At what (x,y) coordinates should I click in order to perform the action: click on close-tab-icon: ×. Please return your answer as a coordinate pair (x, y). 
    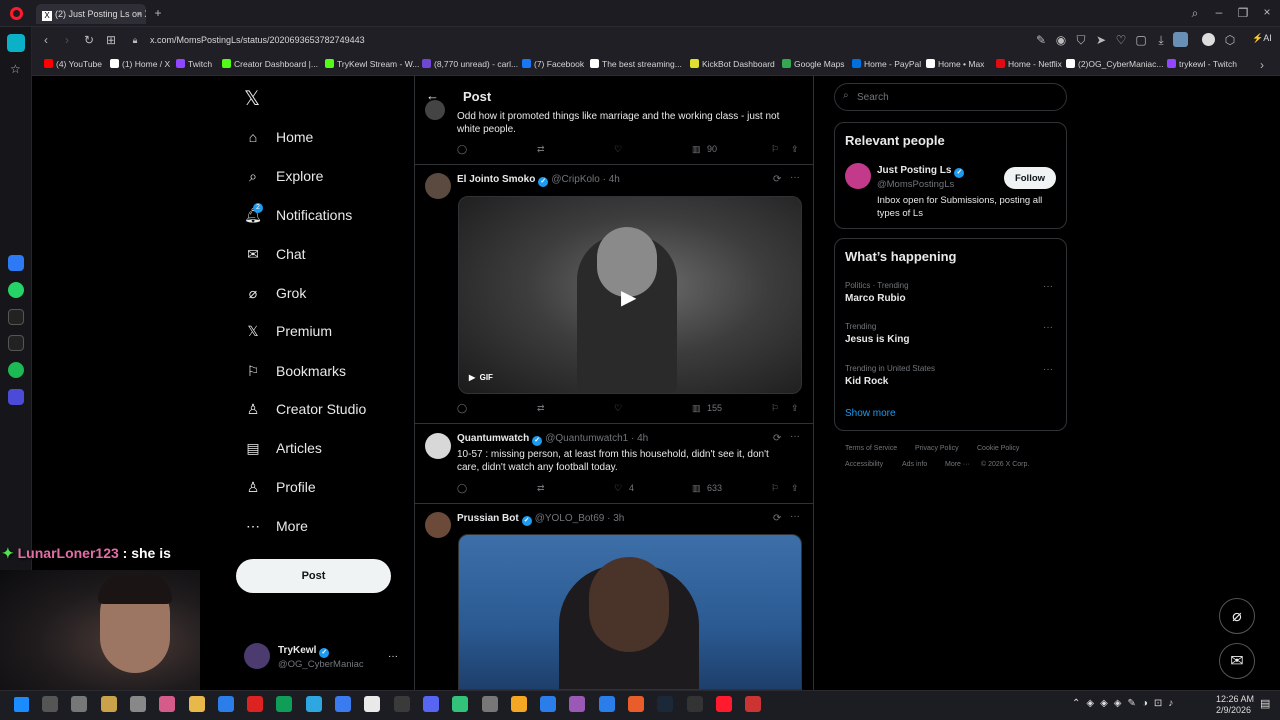
    Looking at the image, I should click on (139, 14).